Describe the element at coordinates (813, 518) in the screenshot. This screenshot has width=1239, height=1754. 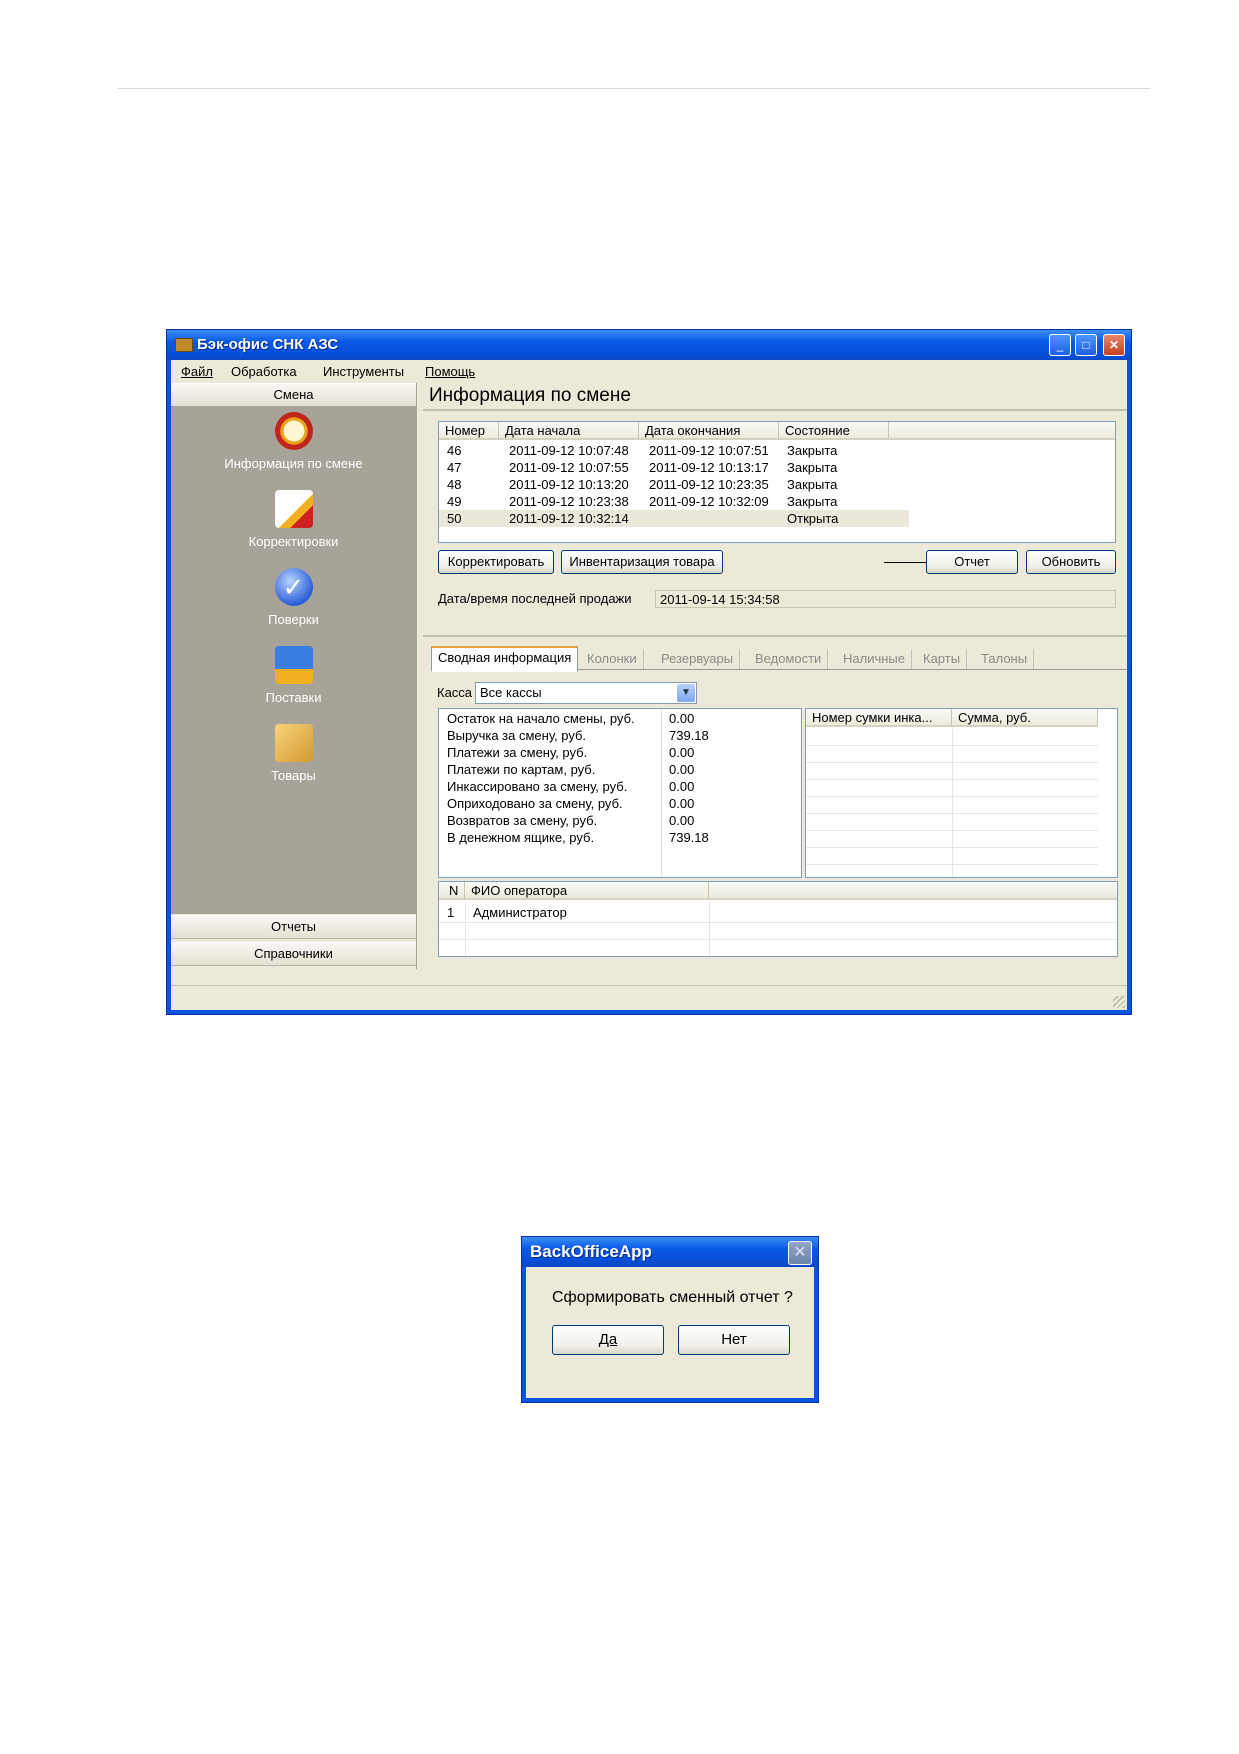
I see `cell-status: Открыта` at that location.